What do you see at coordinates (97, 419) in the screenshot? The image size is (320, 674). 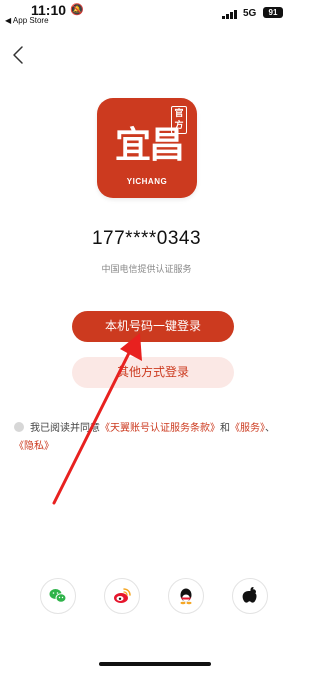 I see `annotation-arrow` at bounding box center [97, 419].